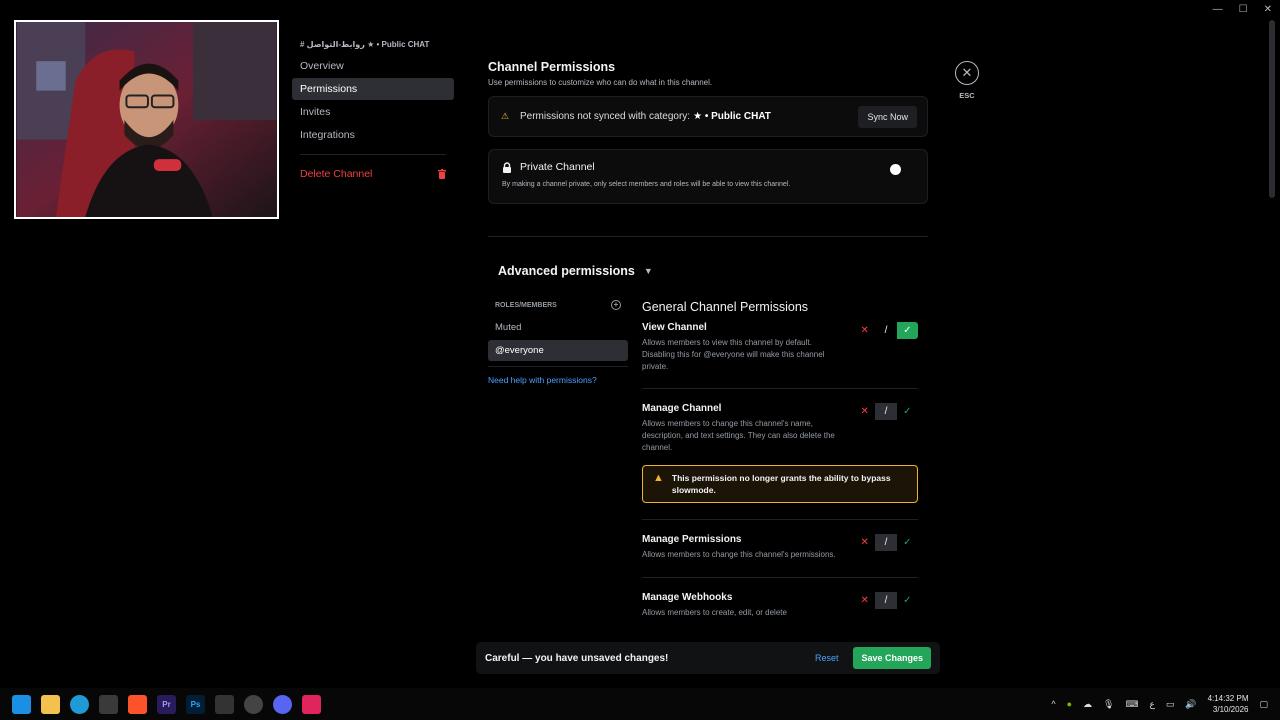 The image size is (1280, 720). What do you see at coordinates (373, 66) in the screenshot?
I see `sidebar-item-overview: Overview` at bounding box center [373, 66].